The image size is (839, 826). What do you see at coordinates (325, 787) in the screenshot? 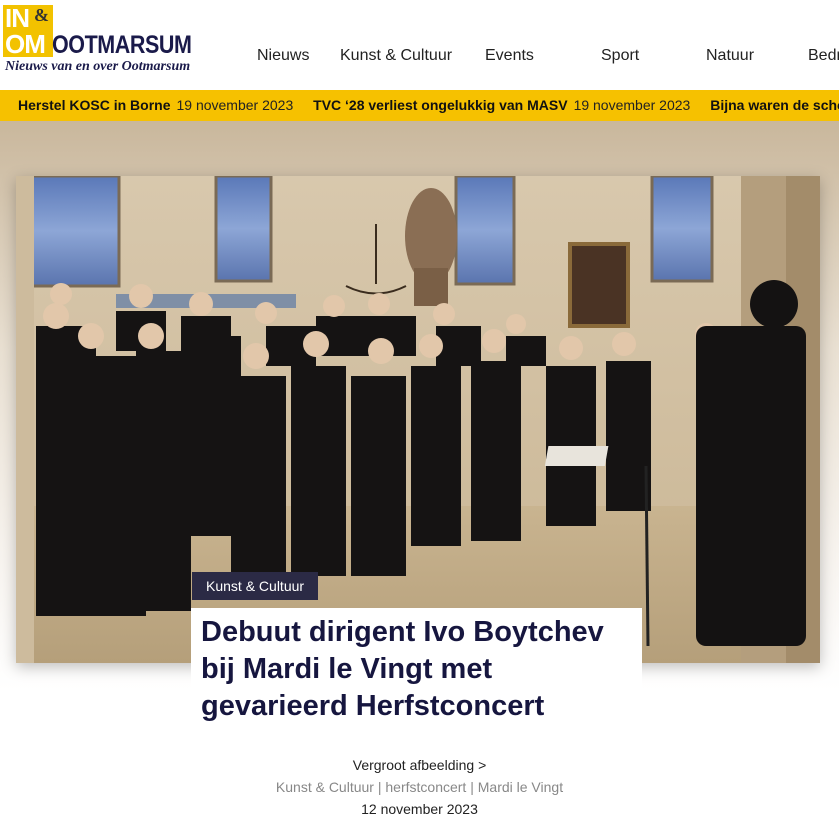
I see `tag-link-kunst-cultuur: Kunst & Cultuur` at bounding box center [325, 787].